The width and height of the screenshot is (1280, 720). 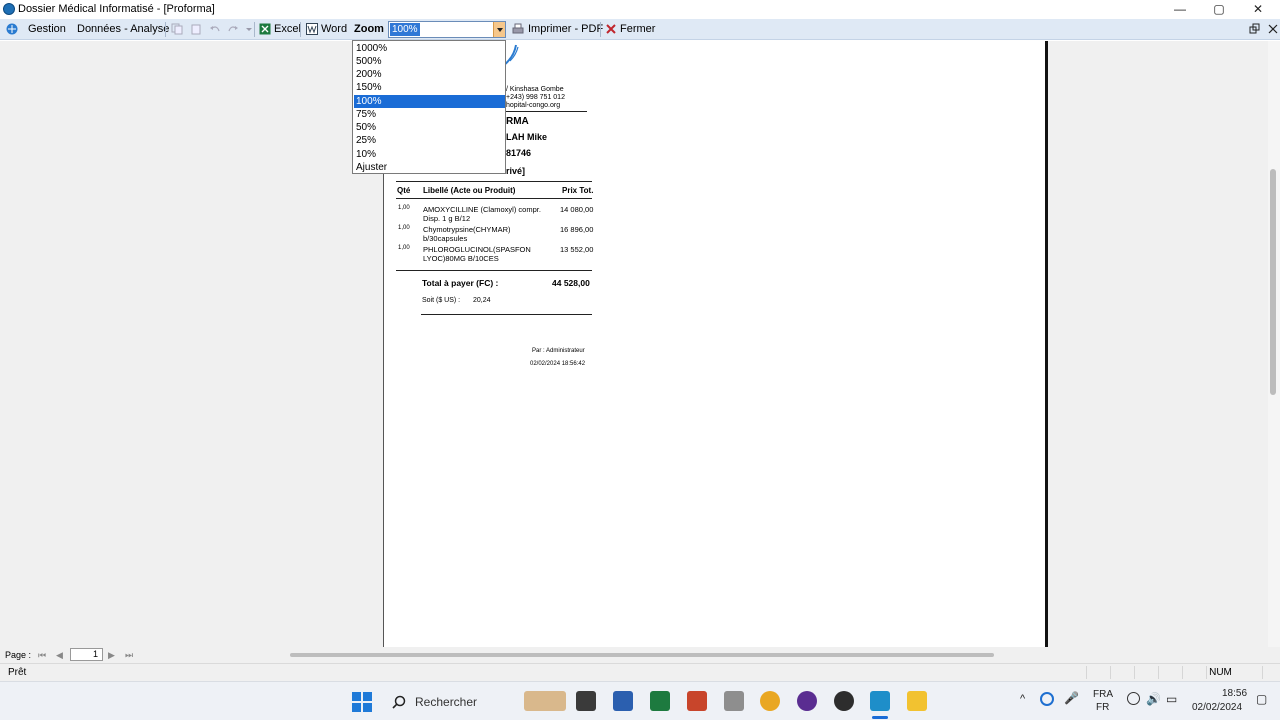 I want to click on usd-value: 20,24, so click(x=482, y=300).